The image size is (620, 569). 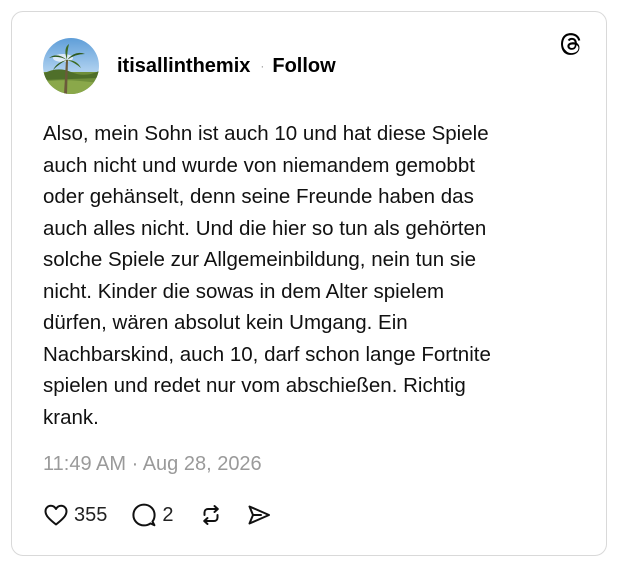 I want to click on repost-button, so click(x=211, y=515).